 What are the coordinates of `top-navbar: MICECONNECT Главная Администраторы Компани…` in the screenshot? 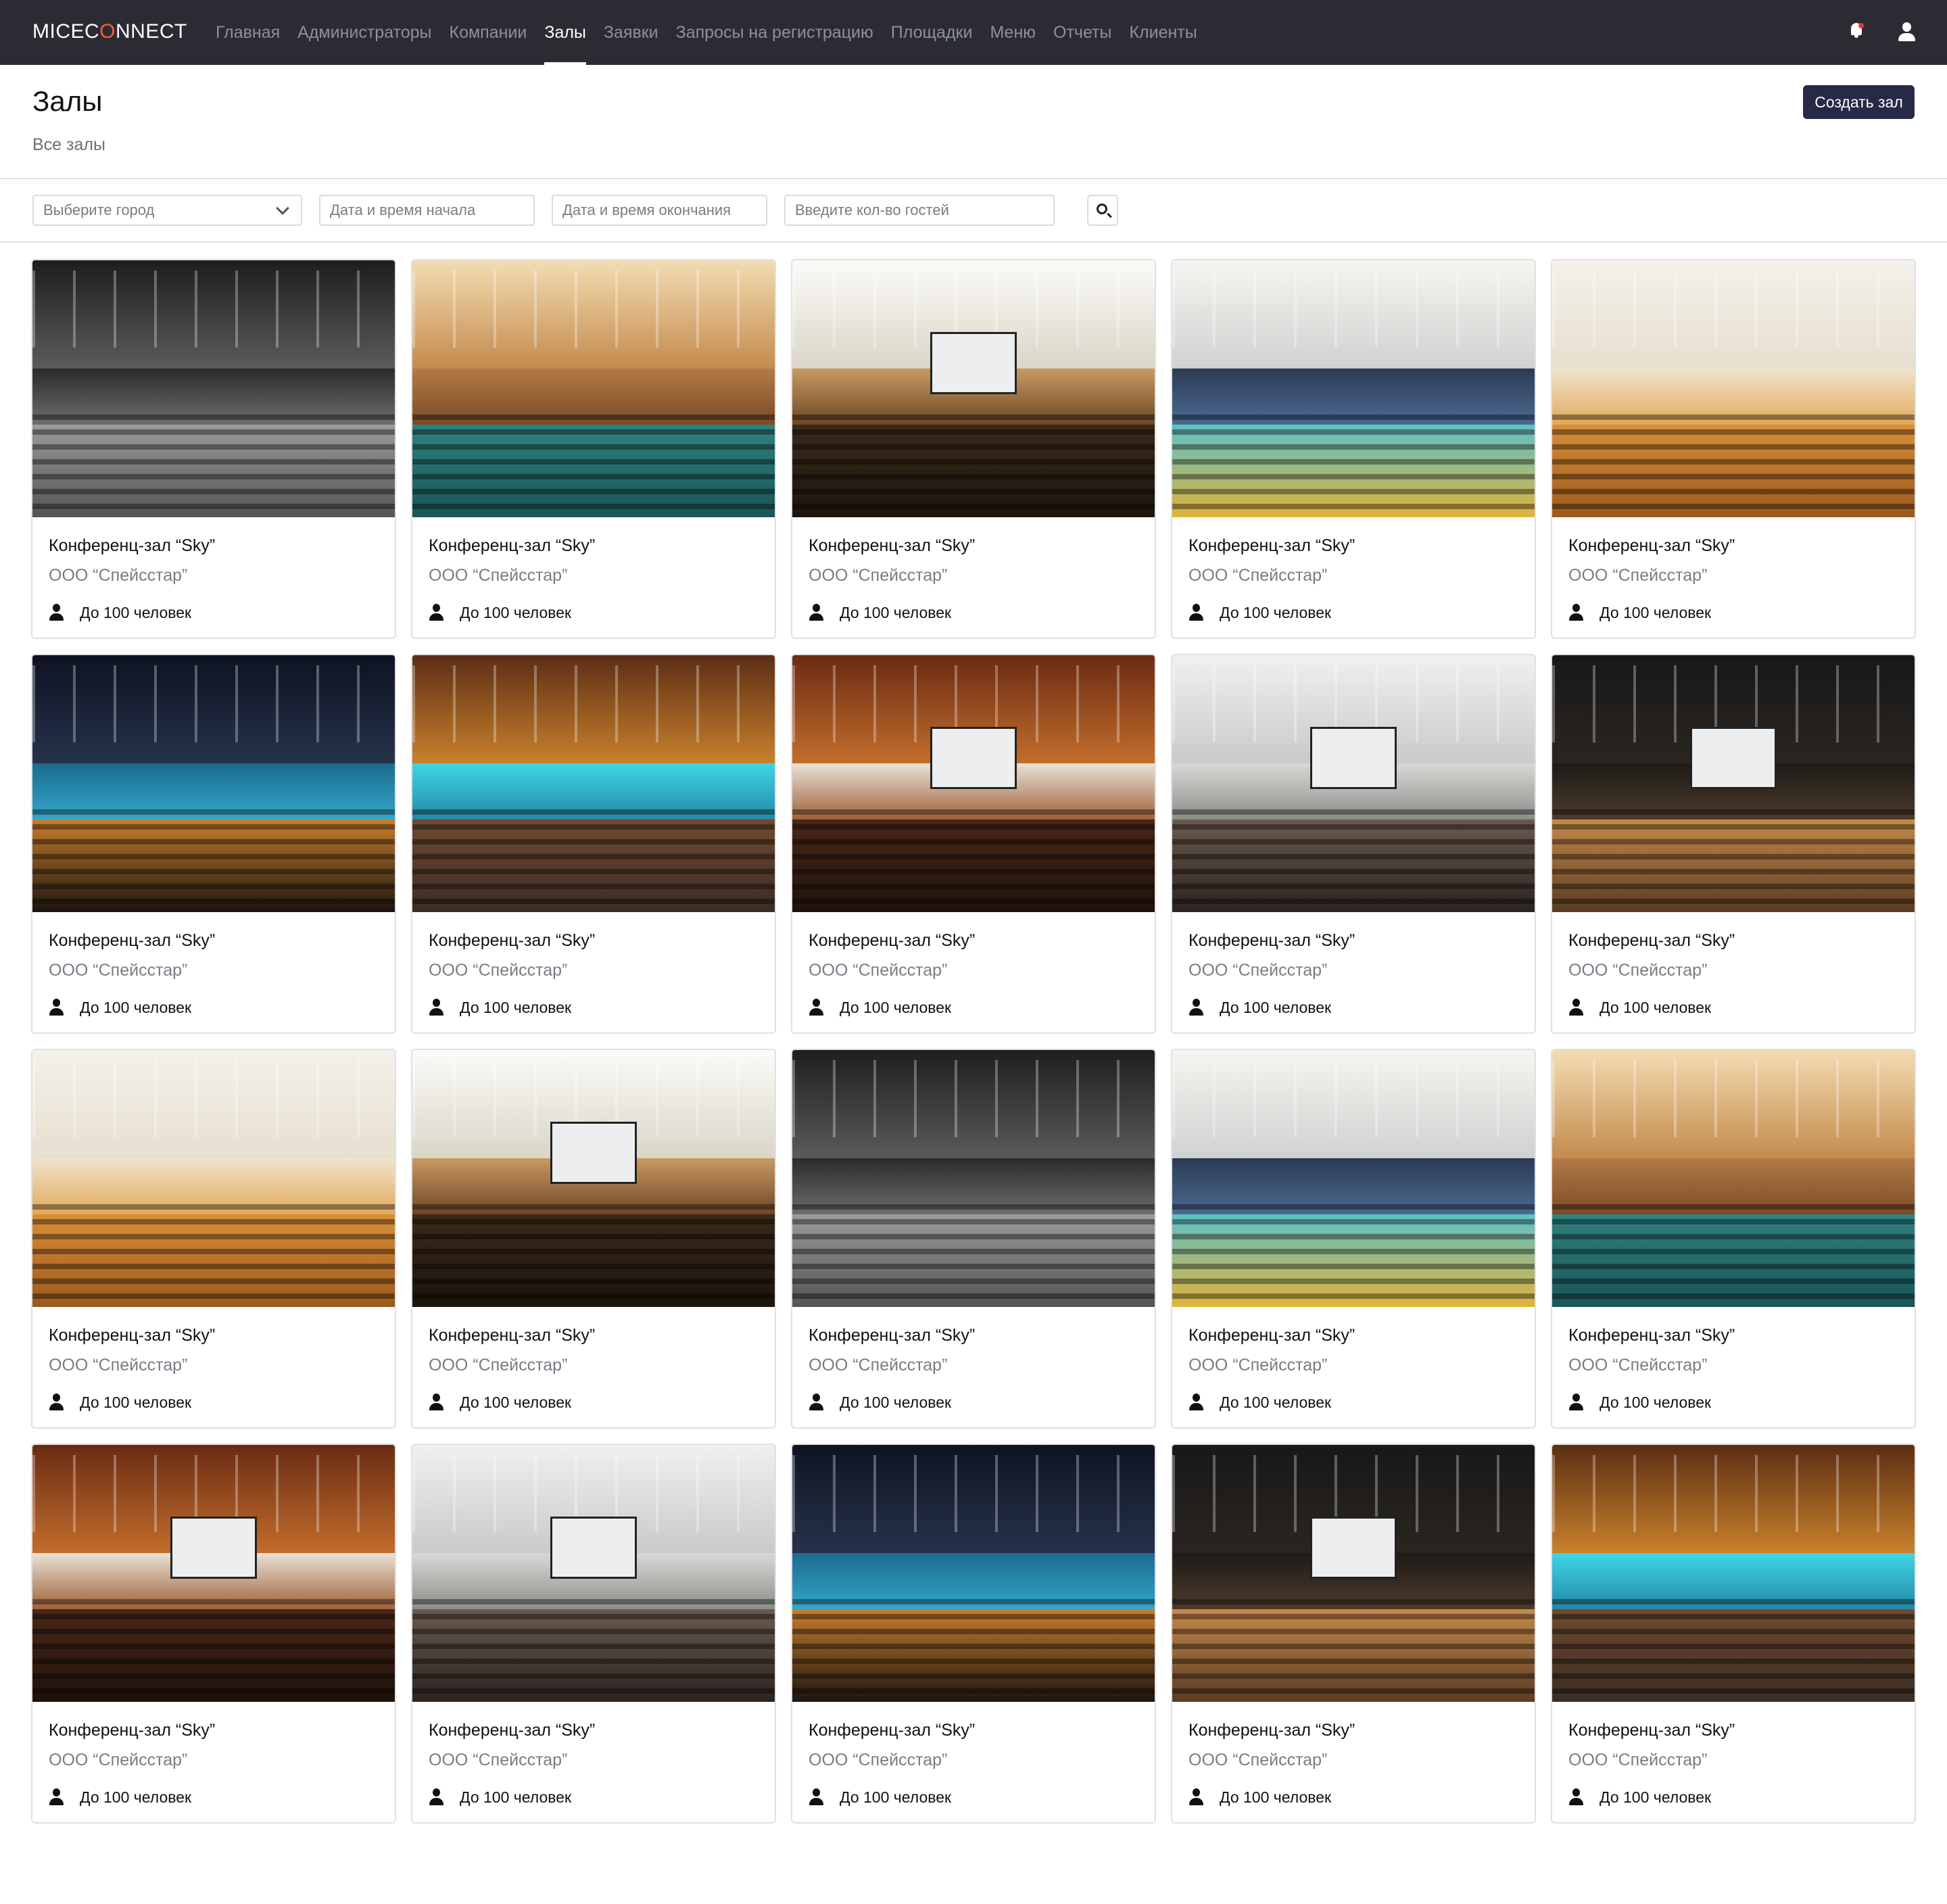 It's located at (973, 32).